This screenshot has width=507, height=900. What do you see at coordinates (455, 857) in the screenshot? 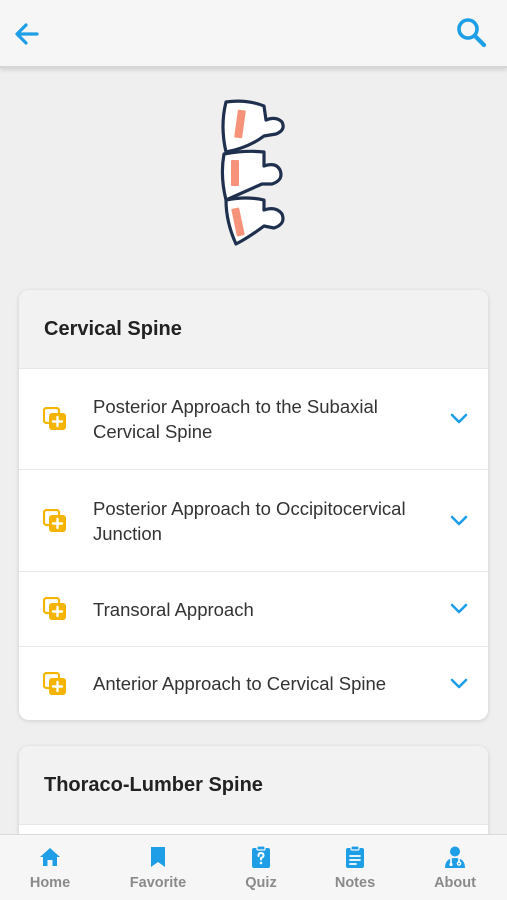
I see `doctor-icon` at bounding box center [455, 857].